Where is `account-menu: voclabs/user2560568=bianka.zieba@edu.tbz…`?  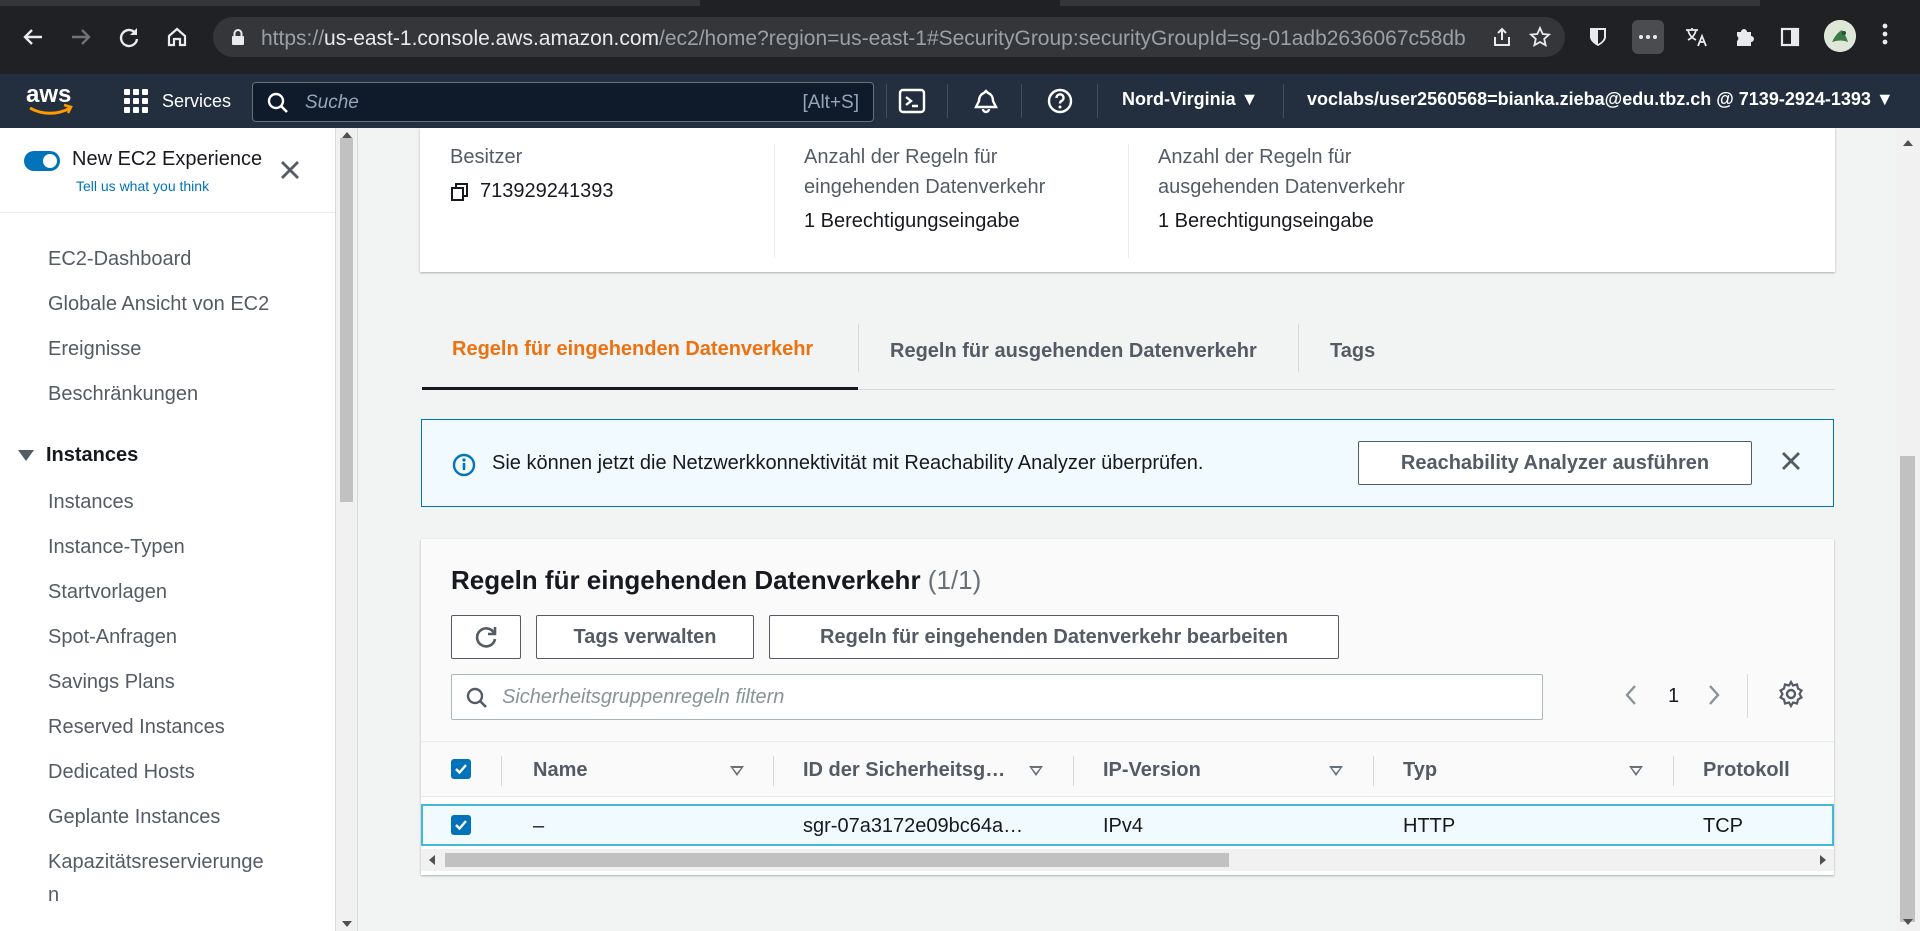 account-menu: voclabs/user2560568=bianka.zieba@edu.tbz… is located at coordinates (1600, 99).